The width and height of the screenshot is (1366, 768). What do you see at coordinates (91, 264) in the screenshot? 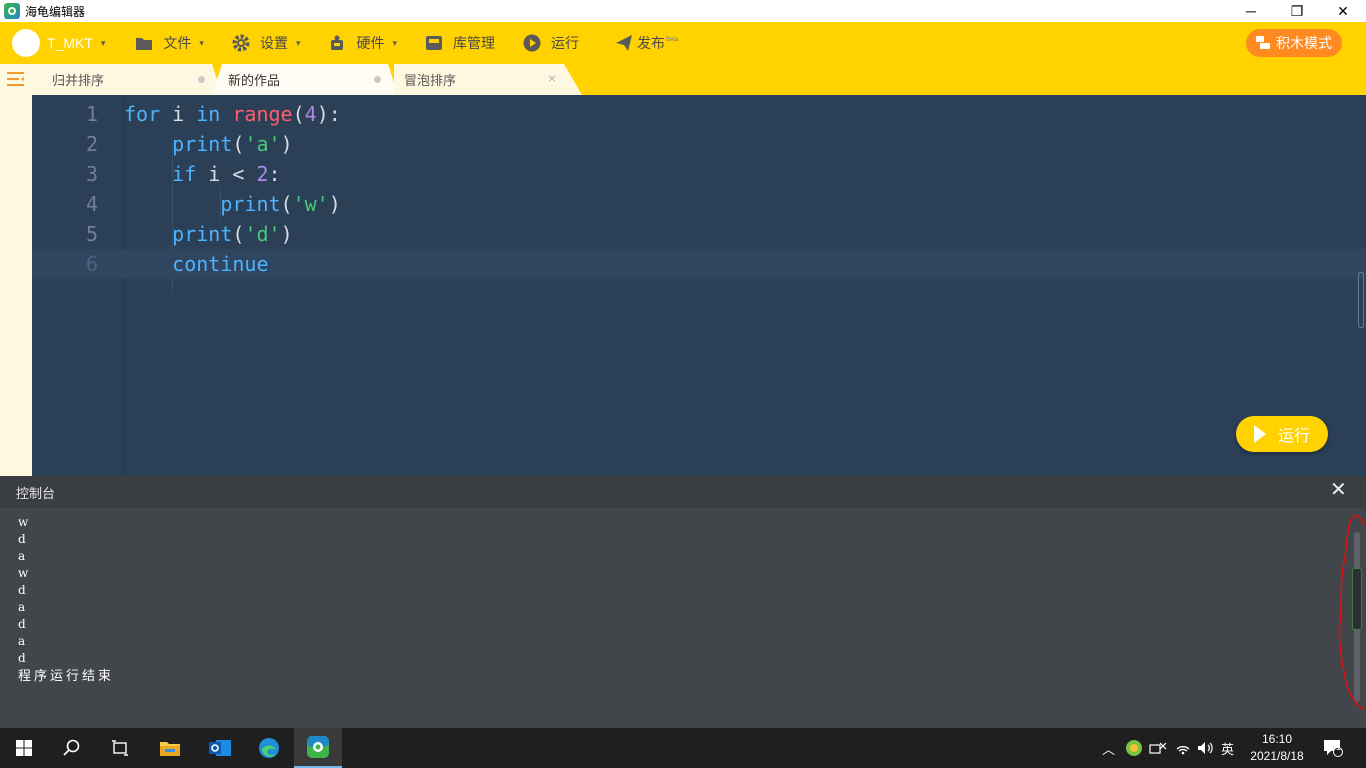
I see `line-number: 6` at bounding box center [91, 264].